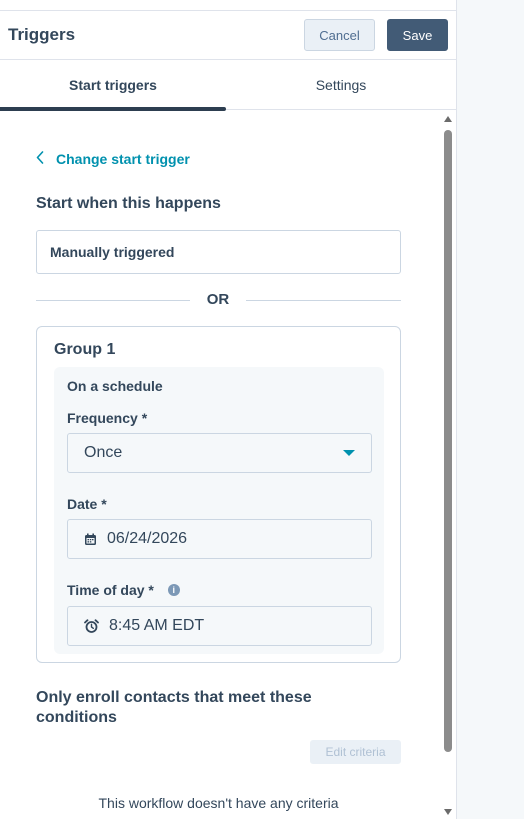 This screenshot has height=819, width=524. What do you see at coordinates (115, 386) in the screenshot?
I see `schedule-title: On a schedule` at bounding box center [115, 386].